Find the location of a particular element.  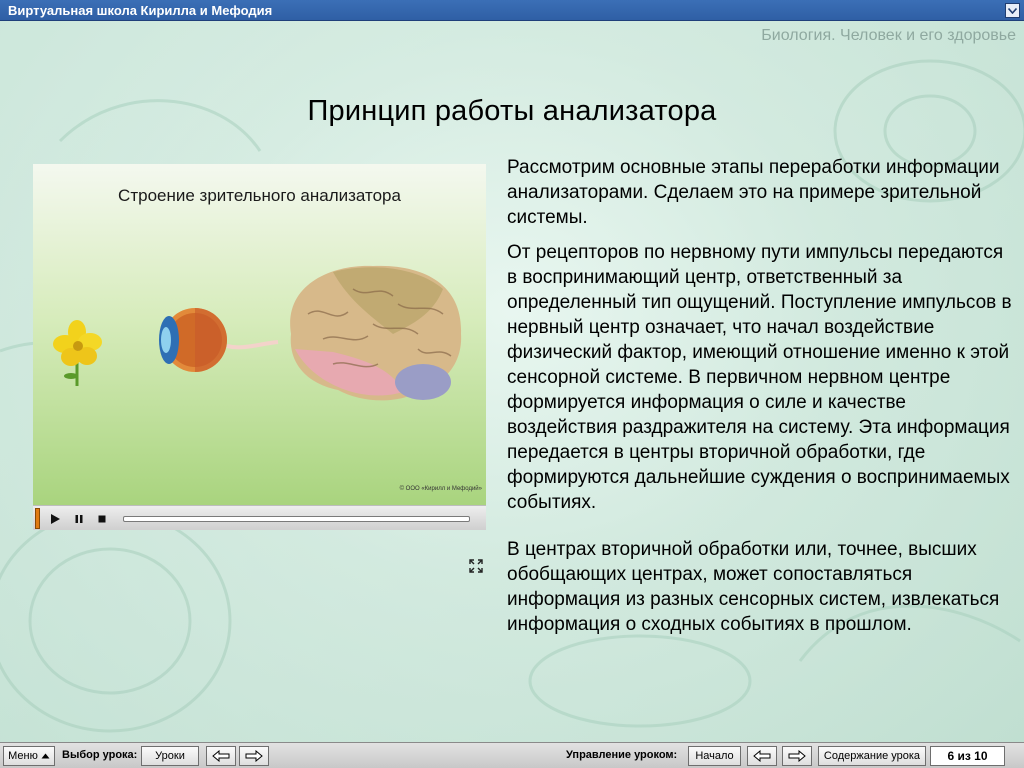

stop-button is located at coordinates (102, 519).